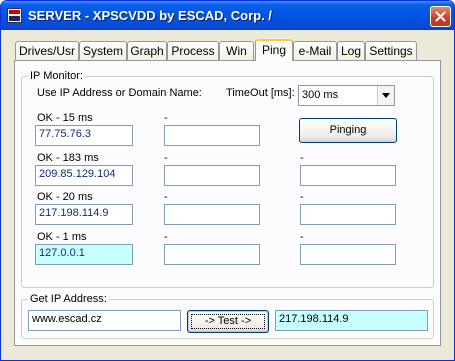 This screenshot has height=361, width=455. Describe the element at coordinates (212, 214) in the screenshot. I see `ping-address-3b` at that location.